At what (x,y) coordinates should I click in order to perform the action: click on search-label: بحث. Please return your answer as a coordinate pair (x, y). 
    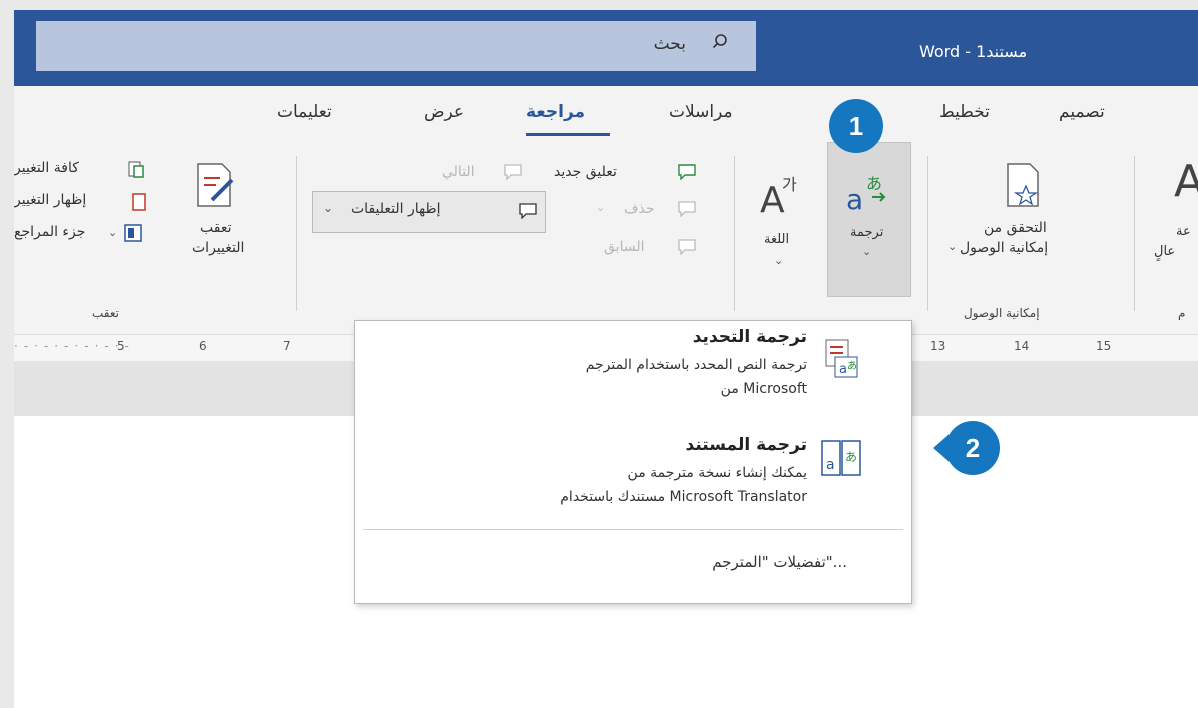
    Looking at the image, I should click on (669, 44).